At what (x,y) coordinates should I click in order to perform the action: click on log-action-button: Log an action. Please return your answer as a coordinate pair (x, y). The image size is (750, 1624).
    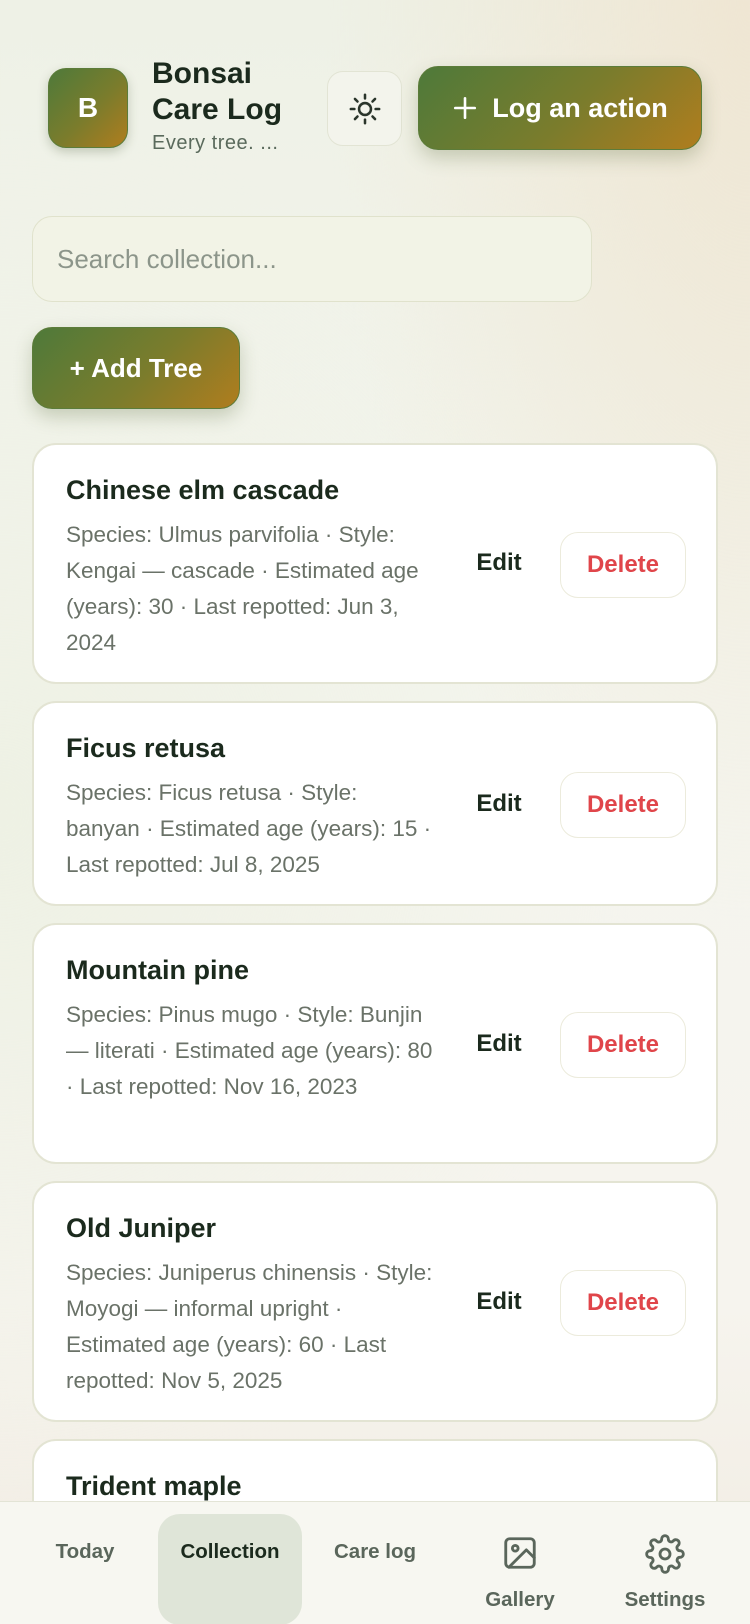
    Looking at the image, I should click on (560, 108).